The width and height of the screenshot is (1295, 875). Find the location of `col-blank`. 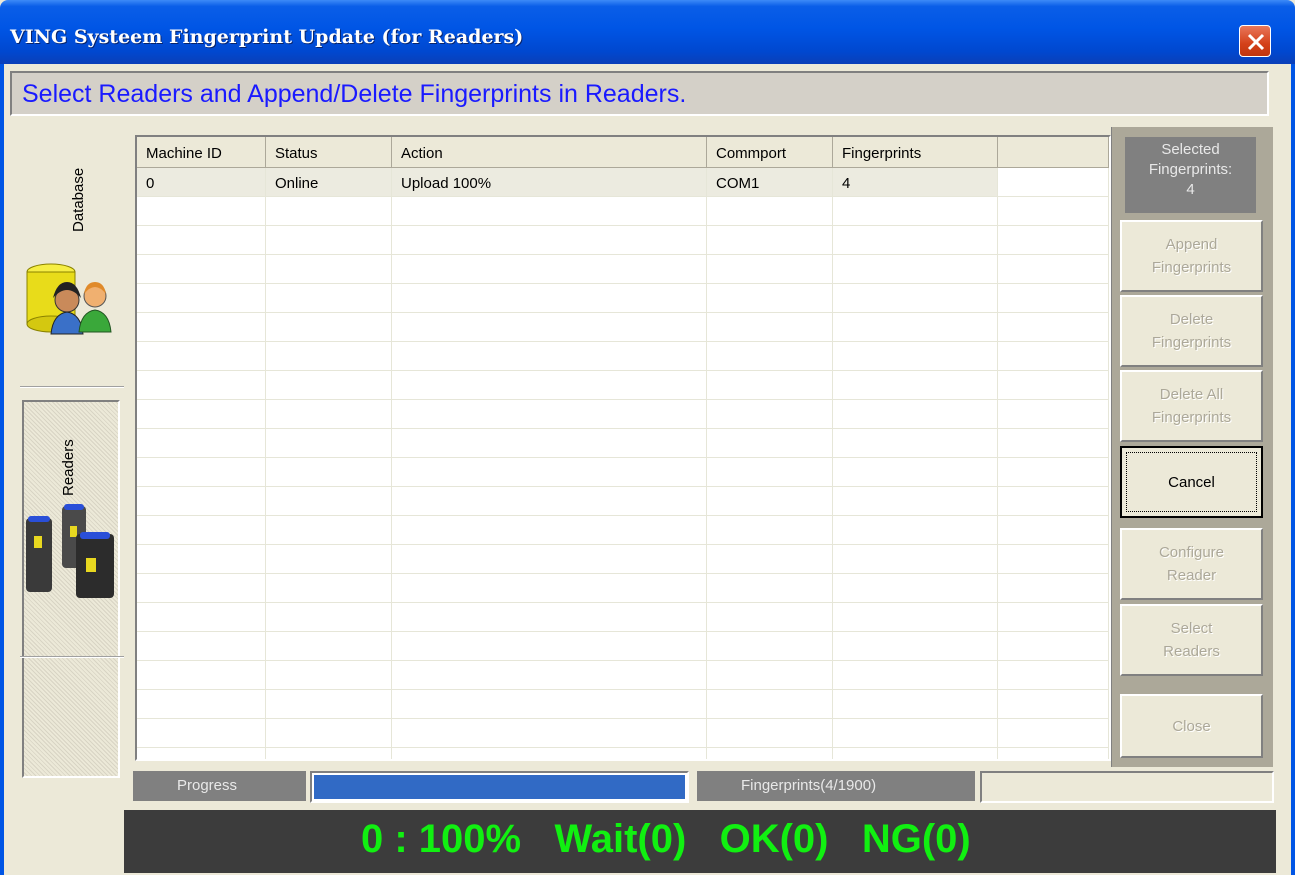

col-blank is located at coordinates (1053, 152).